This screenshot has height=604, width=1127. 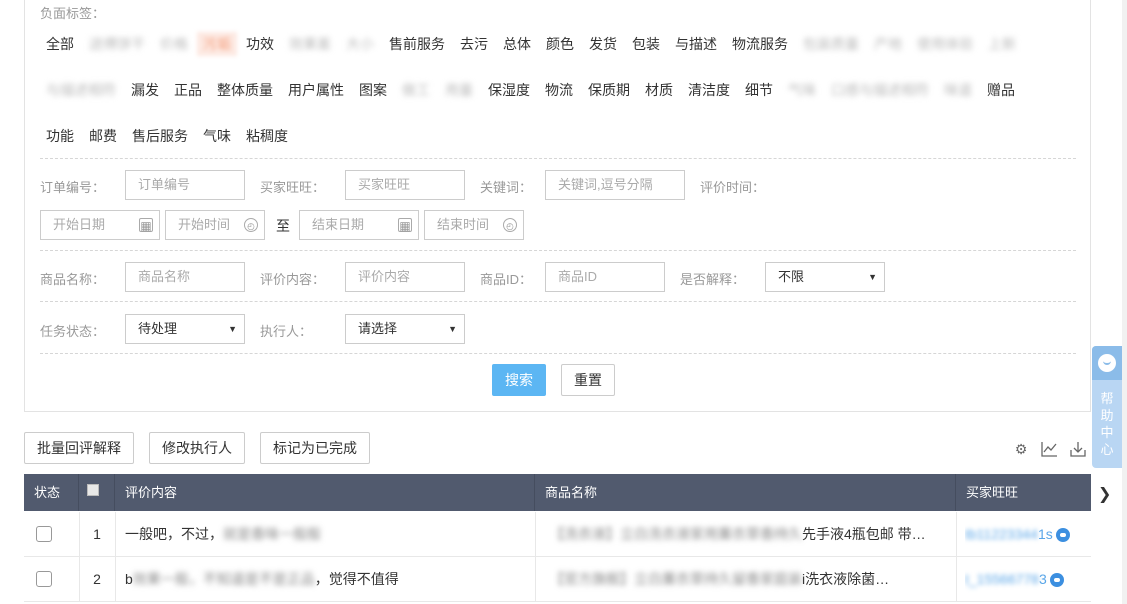 I want to click on product-redacted: 【官方旗舰】立白薰衣草持久留香家庭装, so click(x=676, y=579).